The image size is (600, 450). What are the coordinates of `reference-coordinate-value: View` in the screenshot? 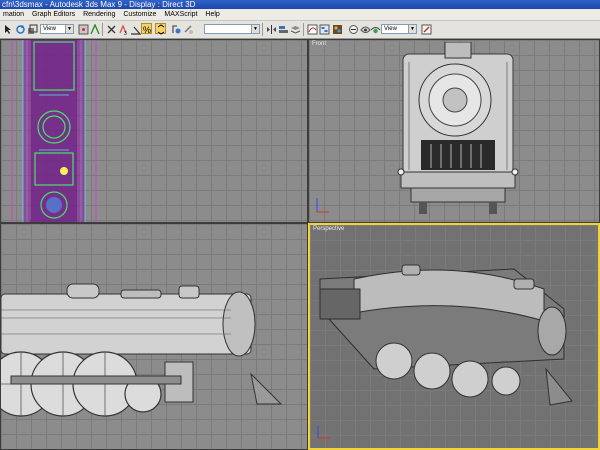 It's located at (49, 29).